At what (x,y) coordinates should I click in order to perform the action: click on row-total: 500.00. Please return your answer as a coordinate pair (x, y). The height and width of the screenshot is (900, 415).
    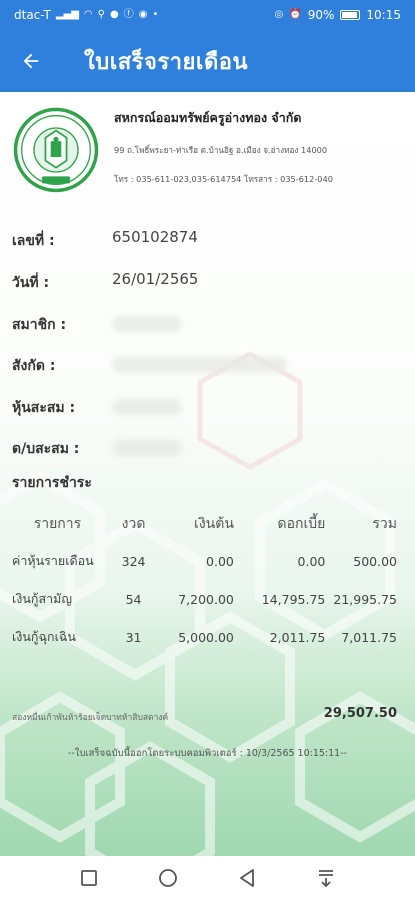
    Looking at the image, I should click on (375, 561).